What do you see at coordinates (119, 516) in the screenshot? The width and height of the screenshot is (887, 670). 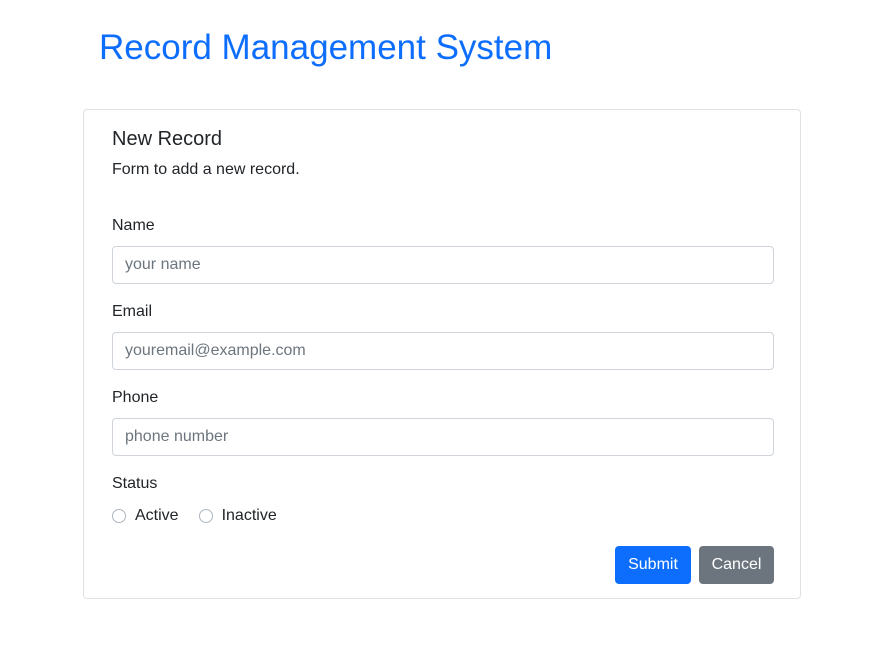 I see `radio-active` at bounding box center [119, 516].